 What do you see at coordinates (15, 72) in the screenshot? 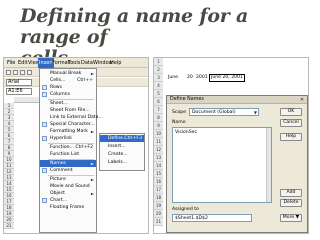
I see `open-icon` at bounding box center [15, 72].